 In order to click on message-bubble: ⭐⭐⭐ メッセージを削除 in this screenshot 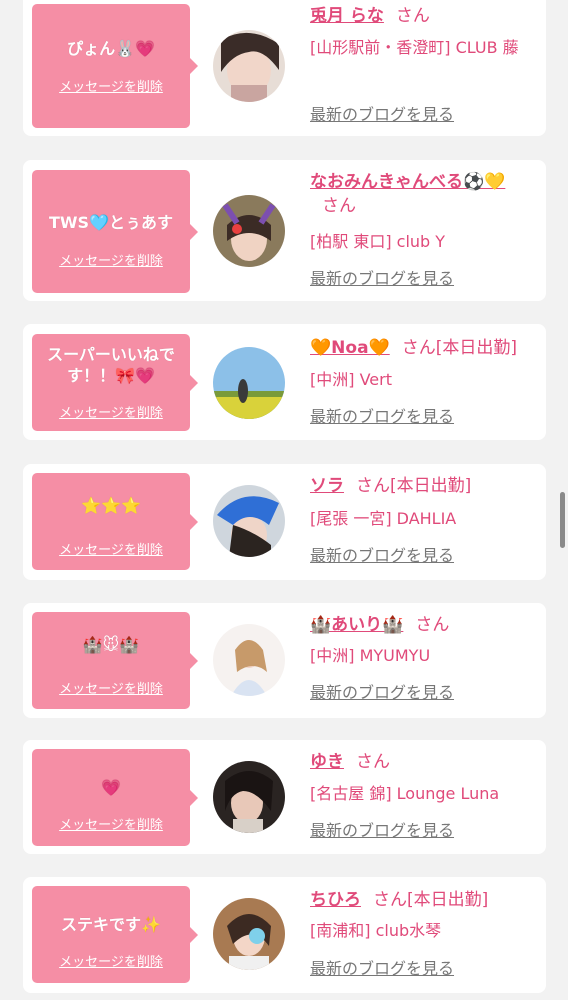, I will do `click(115, 521)`.